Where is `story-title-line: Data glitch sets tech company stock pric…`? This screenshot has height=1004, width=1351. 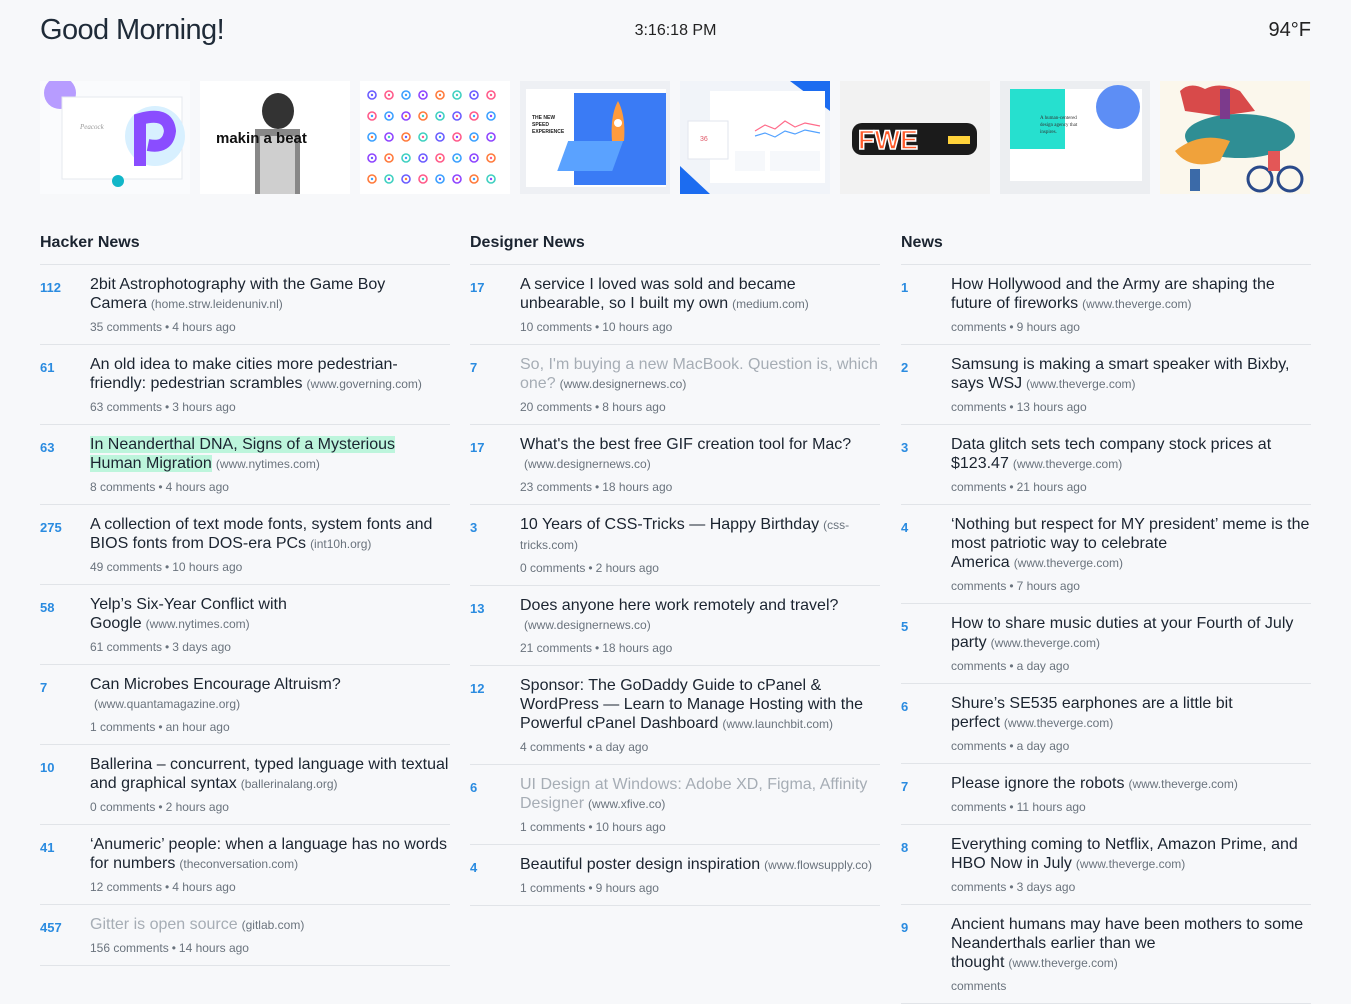 story-title-line: Data glitch sets tech company stock pric… is located at coordinates (1131, 454).